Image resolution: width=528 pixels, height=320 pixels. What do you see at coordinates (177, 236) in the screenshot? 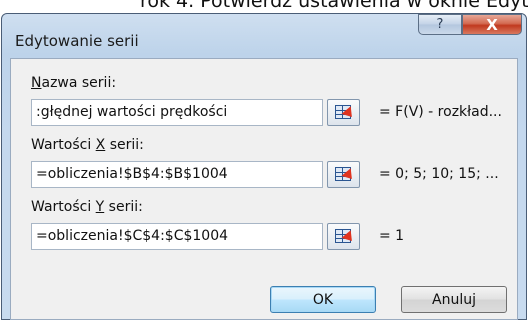
I see `y-values-input: =obliczenia!$C$4:$C$1004` at bounding box center [177, 236].